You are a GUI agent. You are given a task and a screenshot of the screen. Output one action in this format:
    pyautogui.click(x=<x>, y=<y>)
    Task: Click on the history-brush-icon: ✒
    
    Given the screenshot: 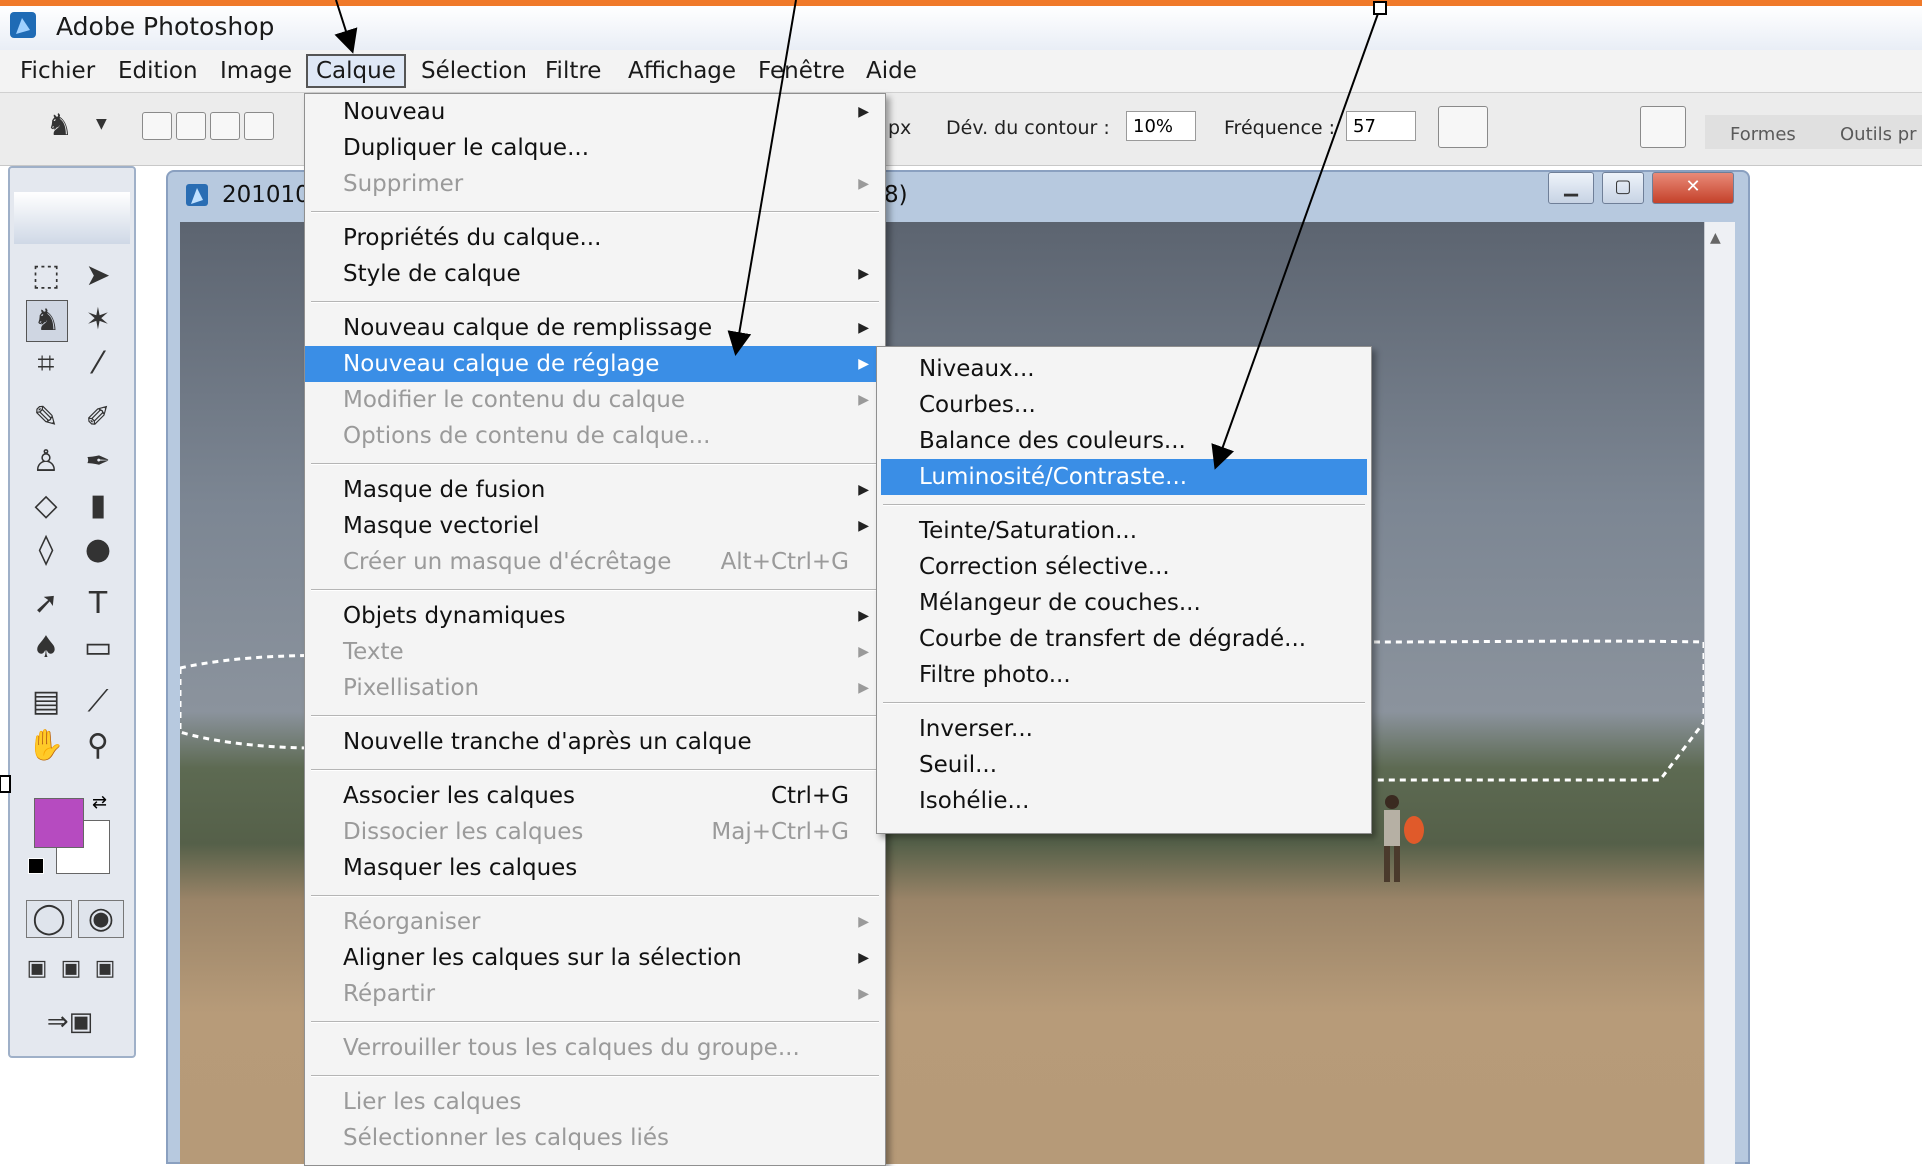 What is the action you would take?
    pyautogui.click(x=98, y=462)
    